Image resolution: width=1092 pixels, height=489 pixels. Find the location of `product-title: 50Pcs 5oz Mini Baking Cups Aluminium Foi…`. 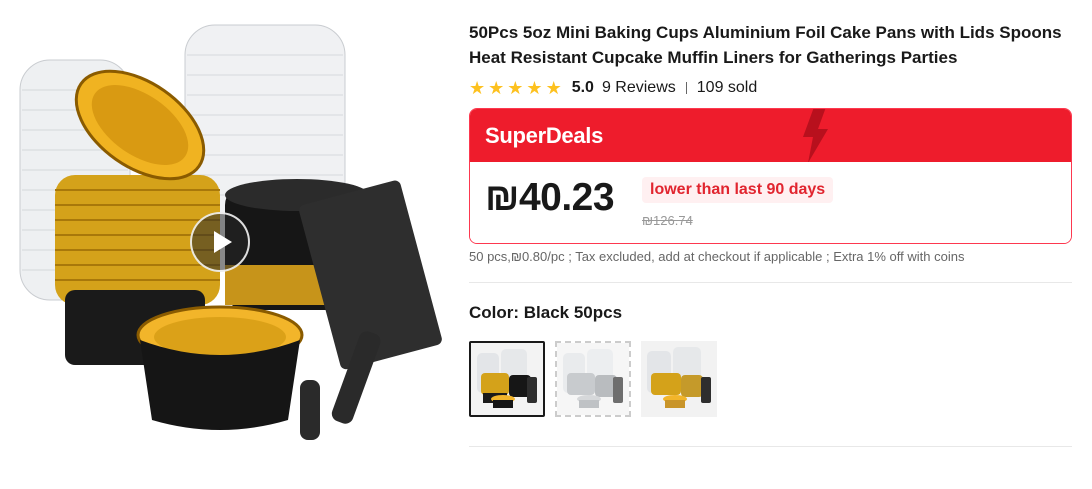

product-title: 50Pcs 5oz Mini Baking Cups Aluminium Foi… is located at coordinates (765, 45).